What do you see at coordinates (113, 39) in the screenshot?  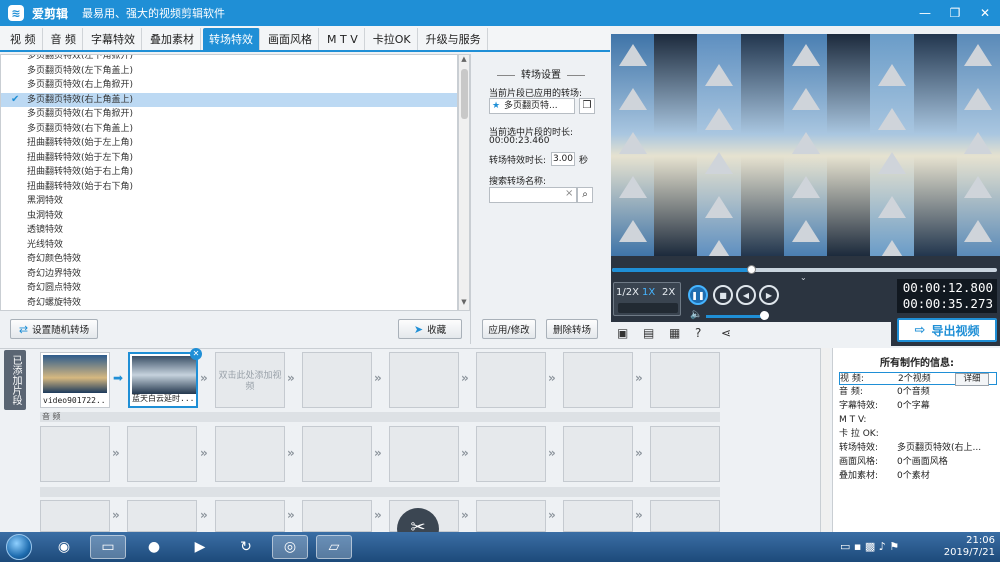 I see `tab-2: 字幕特效` at bounding box center [113, 39].